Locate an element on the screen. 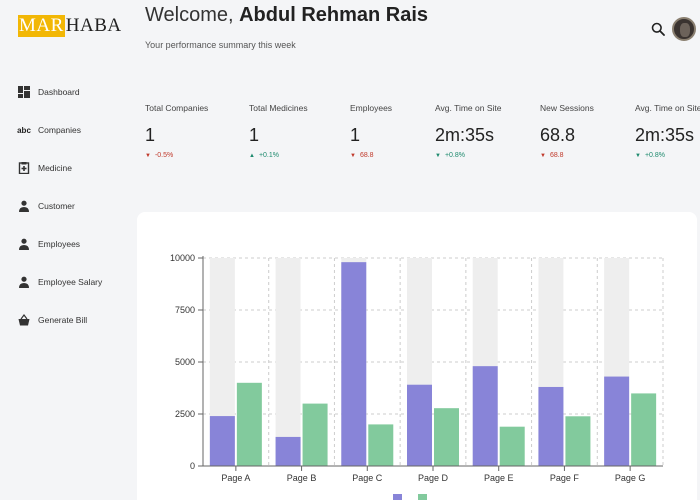 The width and height of the screenshot is (700, 500). sidebar-item-label: Companies is located at coordinates (59, 130).